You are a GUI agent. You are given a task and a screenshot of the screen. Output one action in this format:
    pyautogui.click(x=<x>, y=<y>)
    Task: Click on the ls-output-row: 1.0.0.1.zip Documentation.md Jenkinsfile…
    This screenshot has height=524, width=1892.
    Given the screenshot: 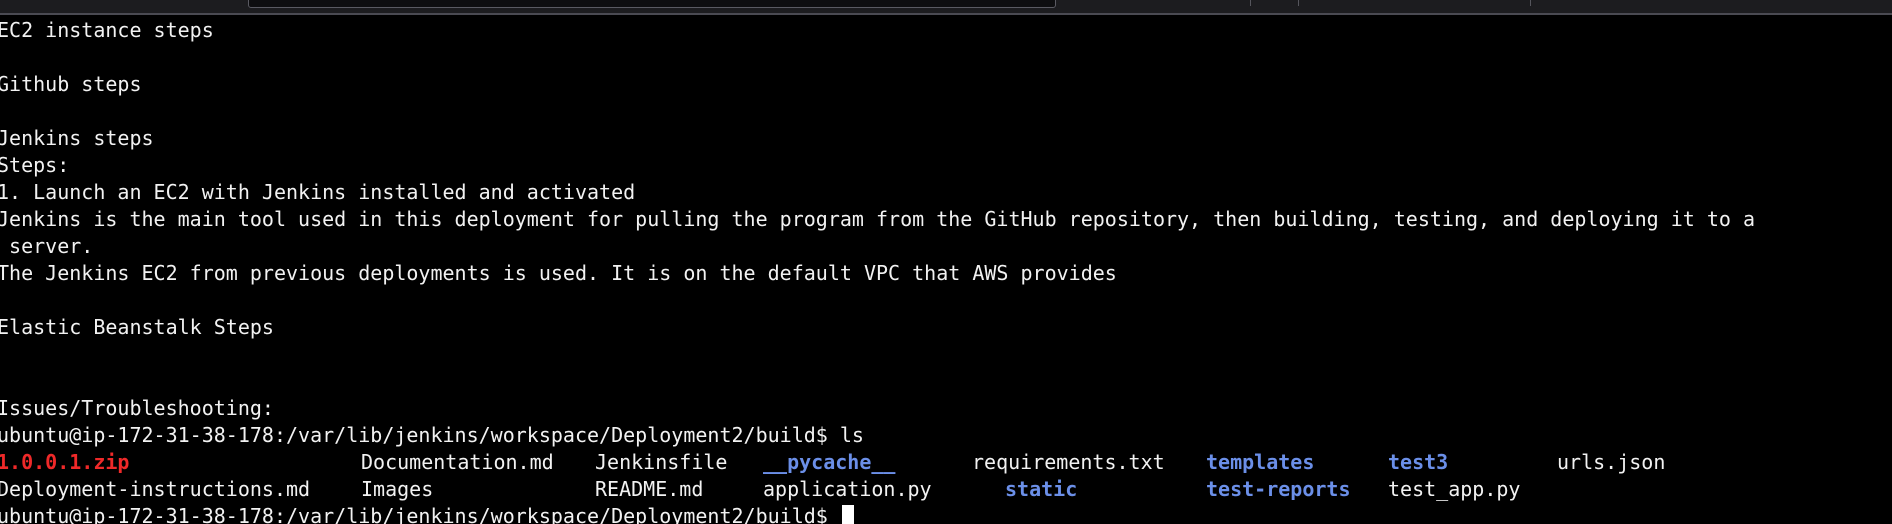 What is the action you would take?
    pyautogui.click(x=946, y=462)
    